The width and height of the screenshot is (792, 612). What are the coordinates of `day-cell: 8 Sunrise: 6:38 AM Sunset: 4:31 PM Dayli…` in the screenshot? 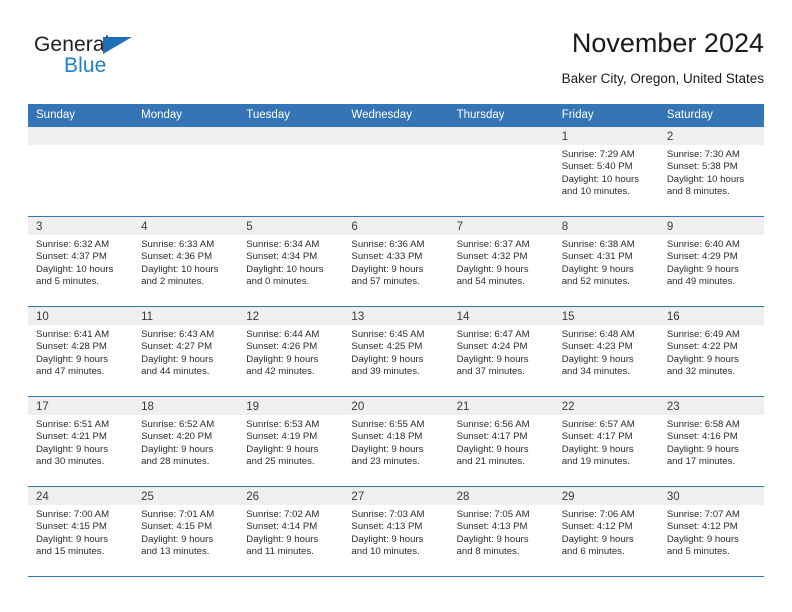 It's located at (606, 261).